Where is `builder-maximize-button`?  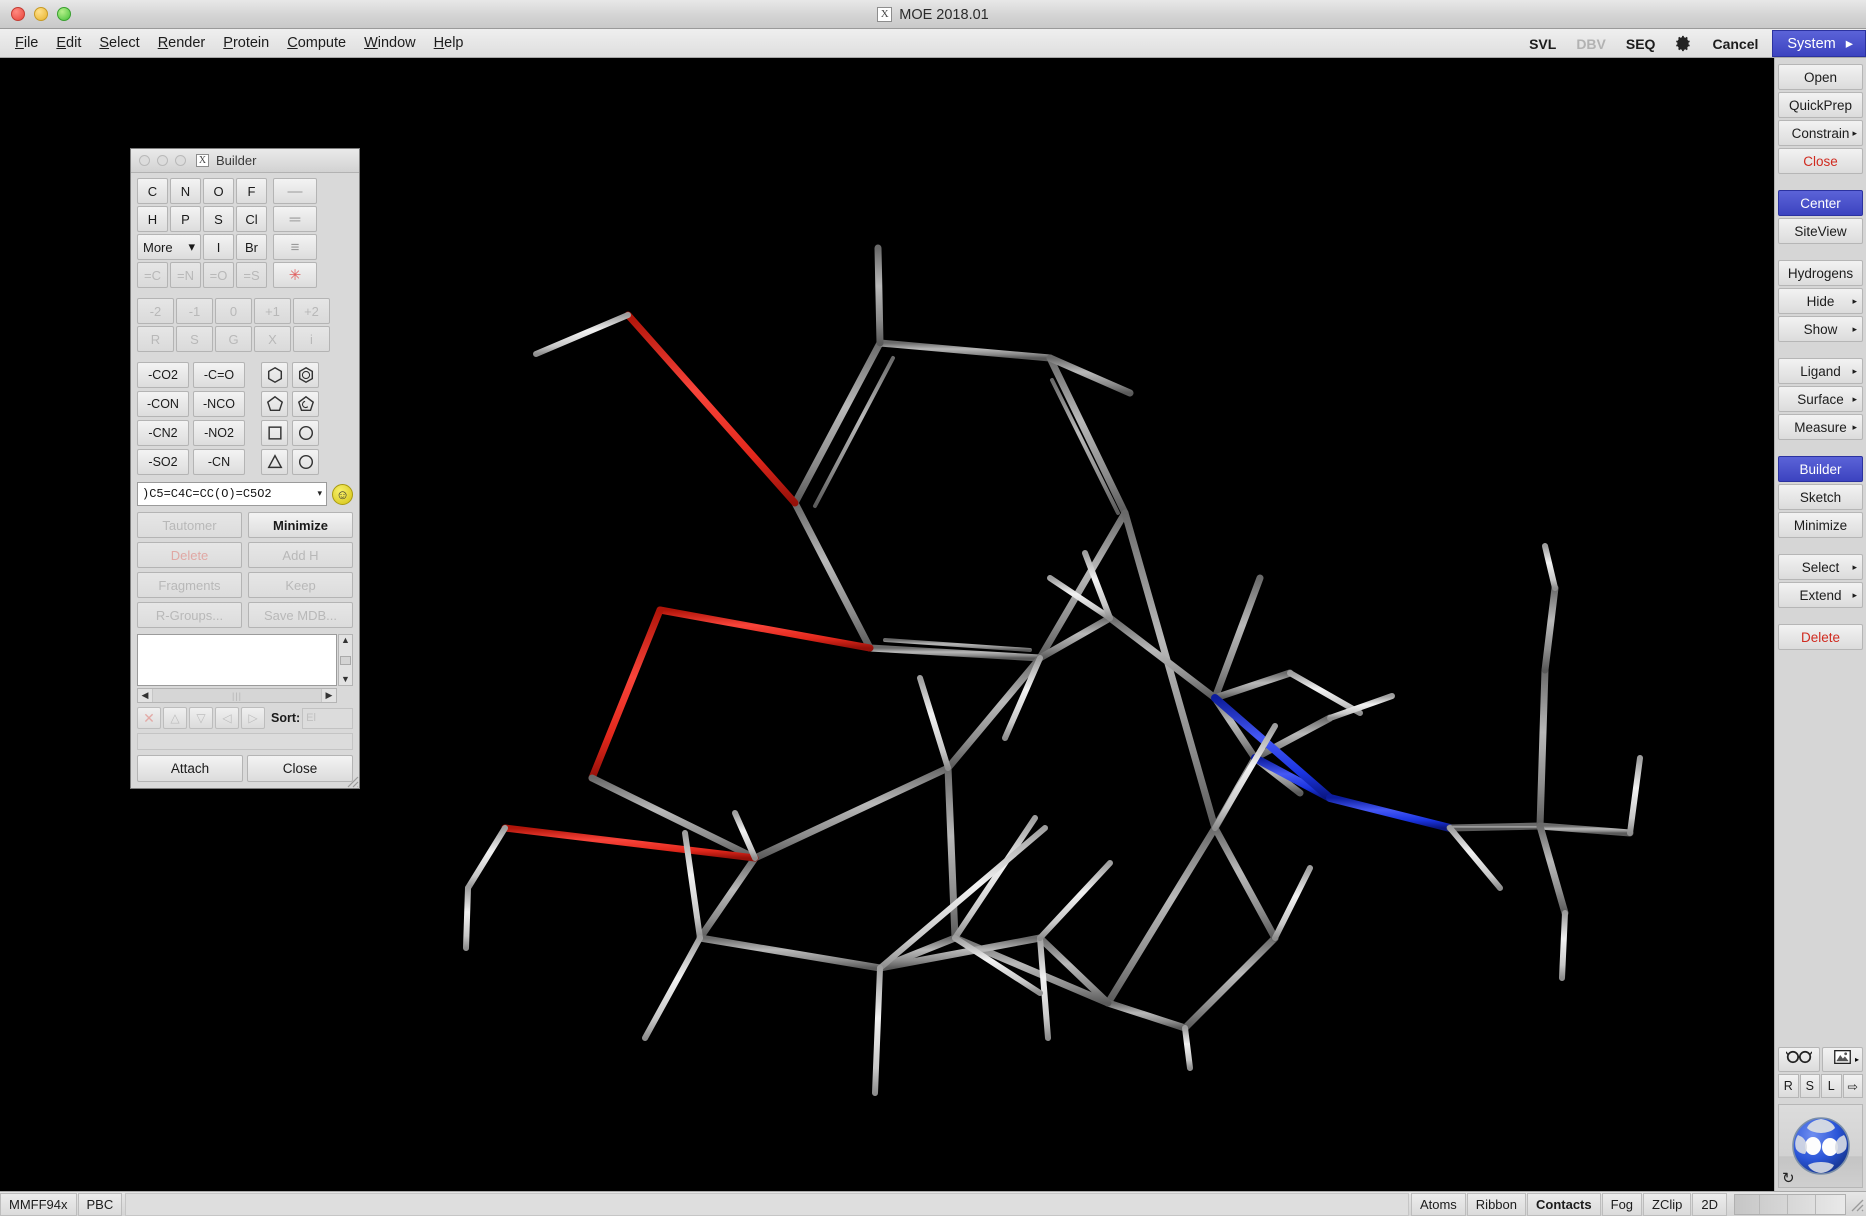
builder-maximize-button is located at coordinates (180, 160).